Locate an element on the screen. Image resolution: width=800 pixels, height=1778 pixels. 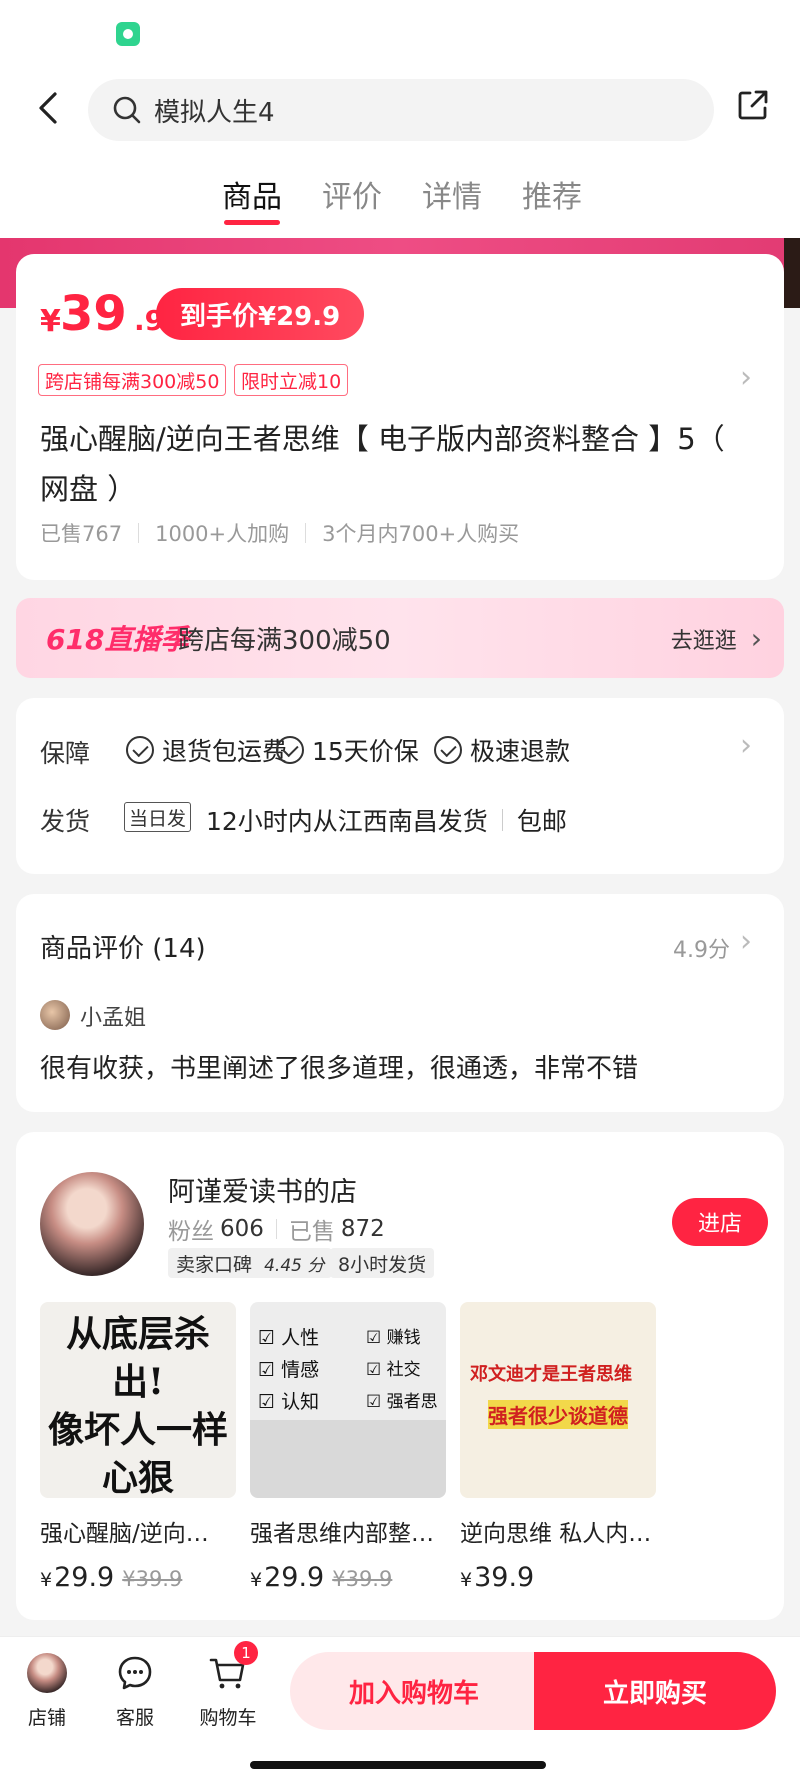
product-price: ¥39.9 is located at coordinates (497, 1577).